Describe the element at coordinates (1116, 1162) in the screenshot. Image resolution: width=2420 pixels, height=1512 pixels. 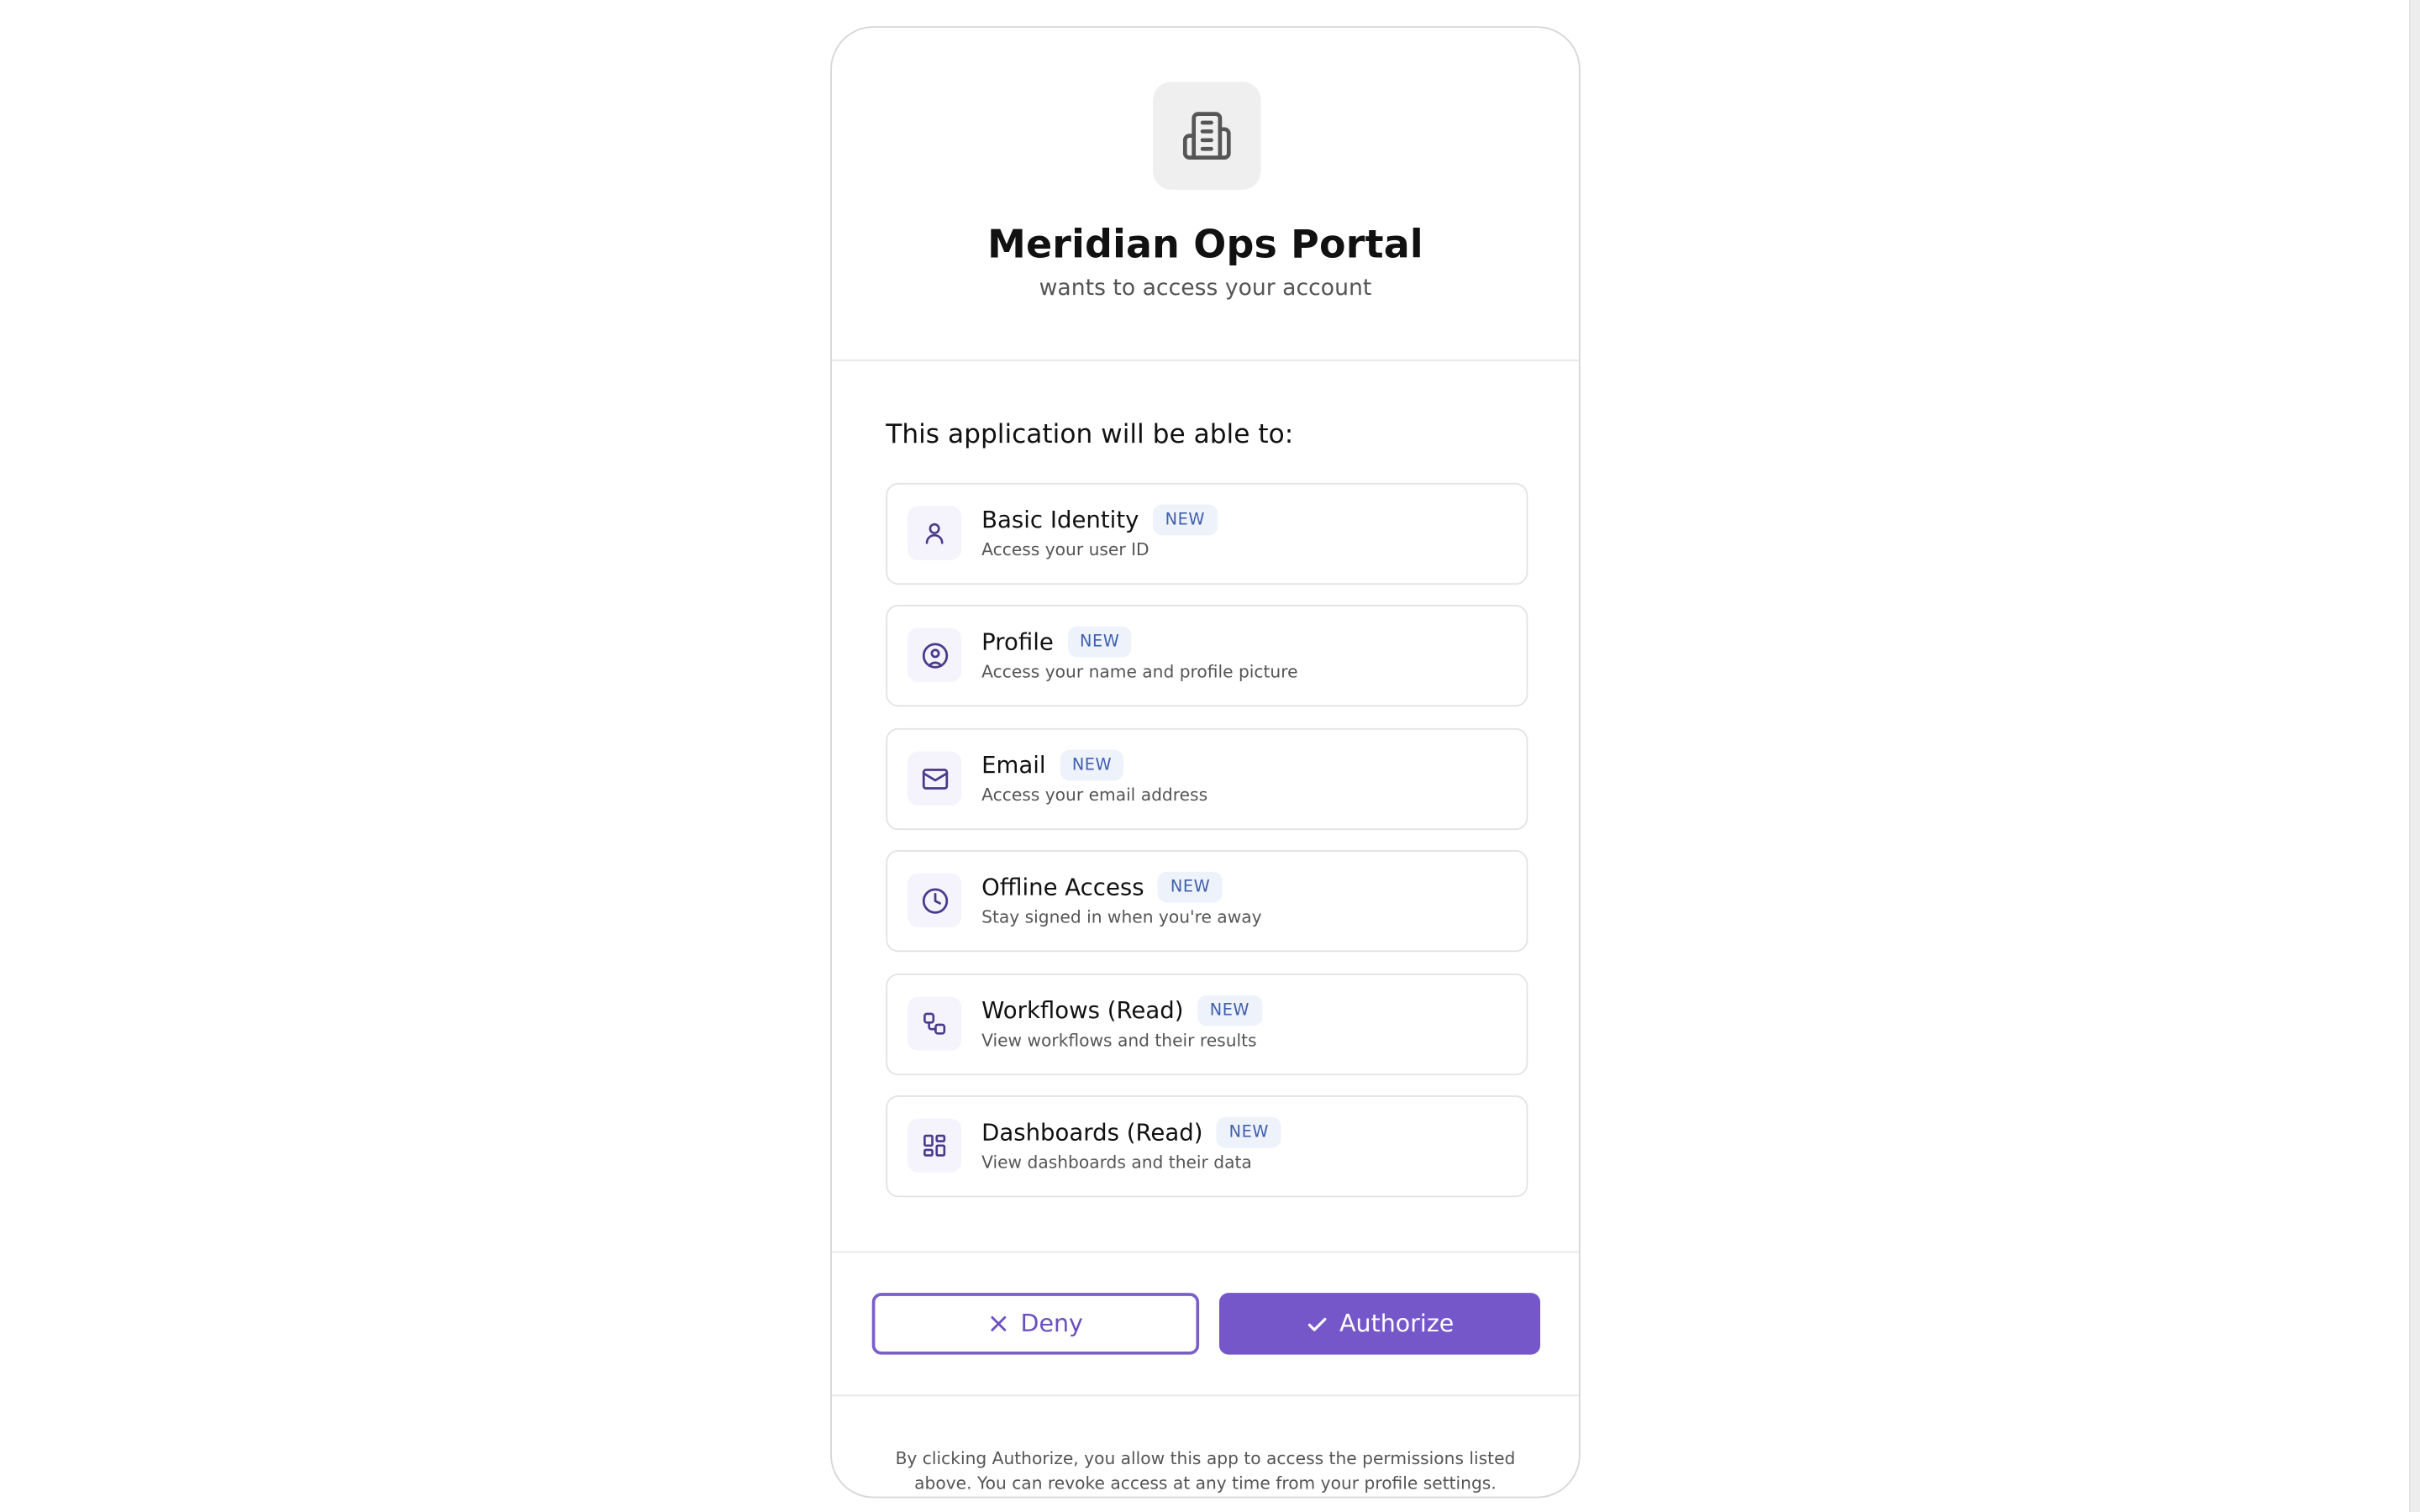
I see `permission-description: View dashboards and their data` at that location.